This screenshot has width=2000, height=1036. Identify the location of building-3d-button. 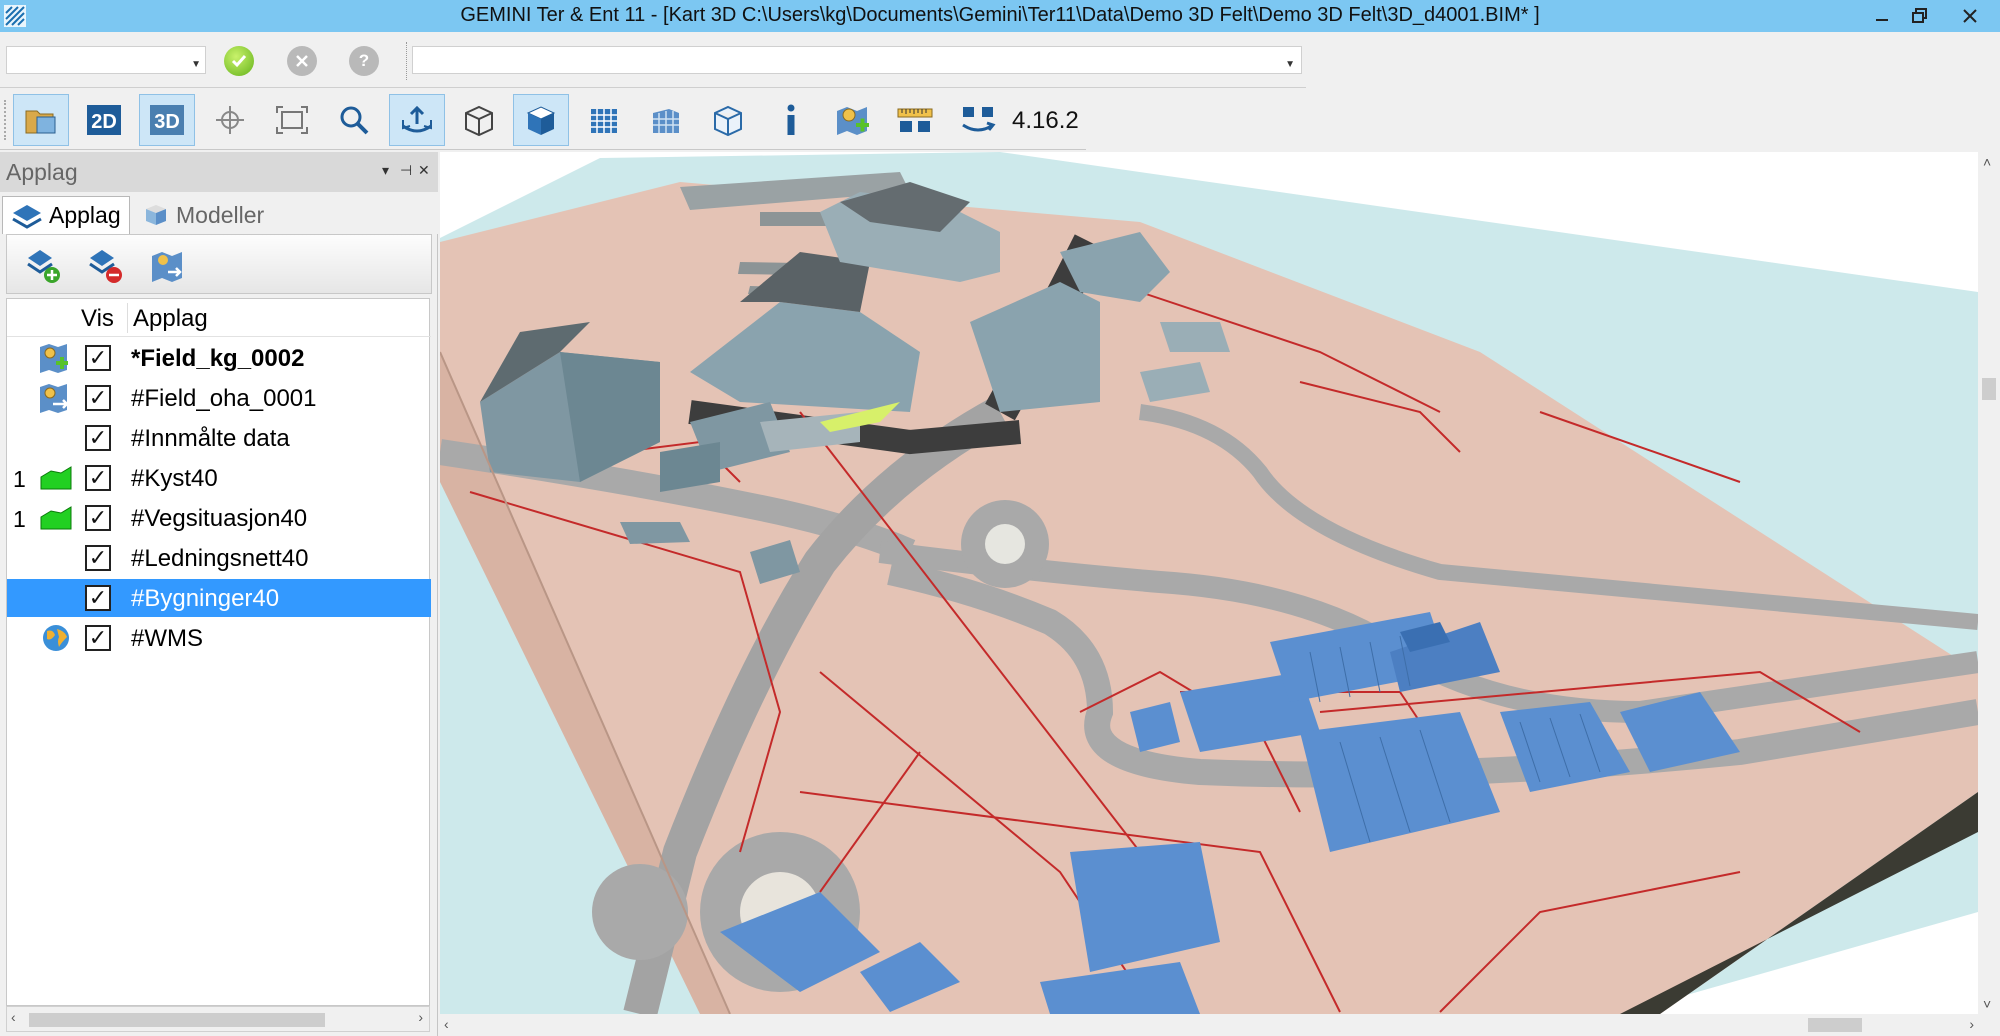
(666, 120).